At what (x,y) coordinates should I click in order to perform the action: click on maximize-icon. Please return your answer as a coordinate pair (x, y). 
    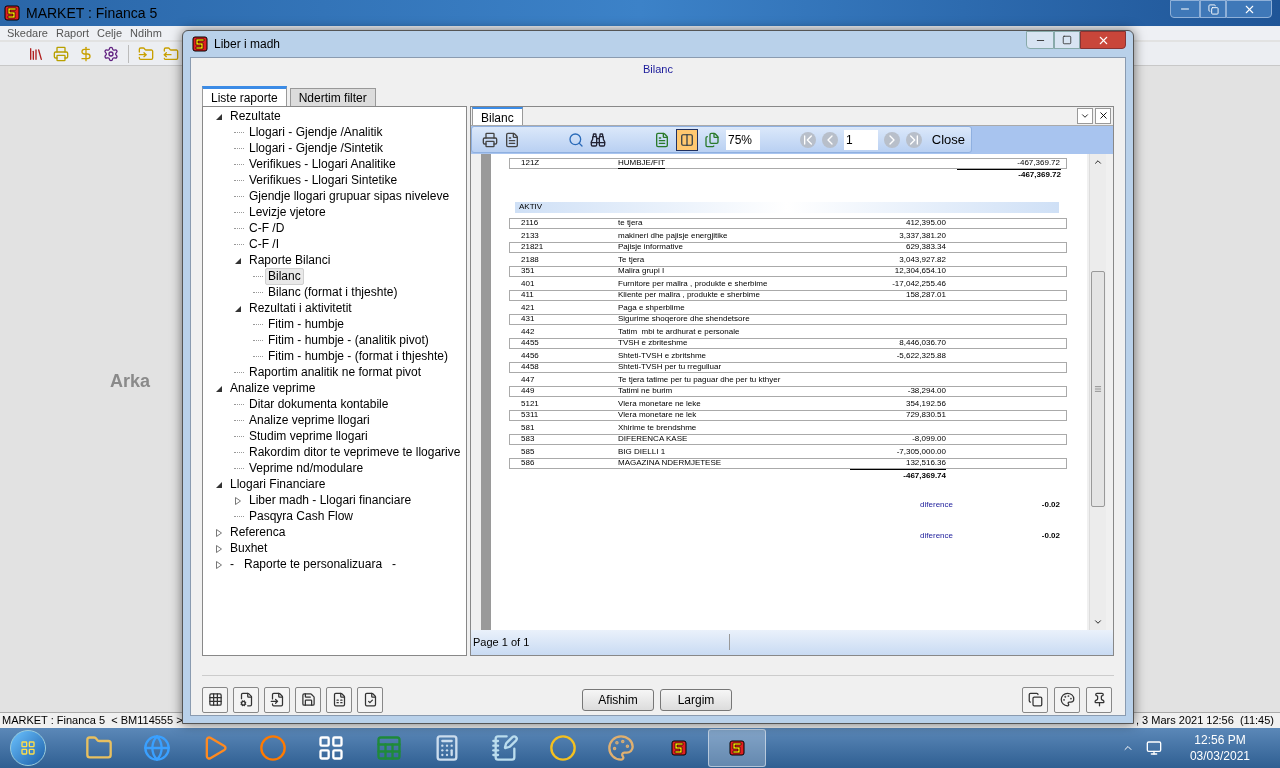
    Looking at the image, I should click on (1067, 40).